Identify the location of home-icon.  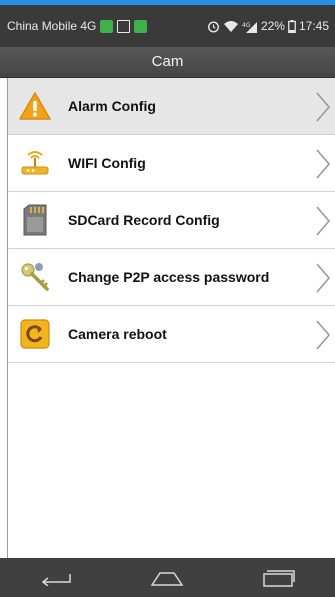
(167, 578).